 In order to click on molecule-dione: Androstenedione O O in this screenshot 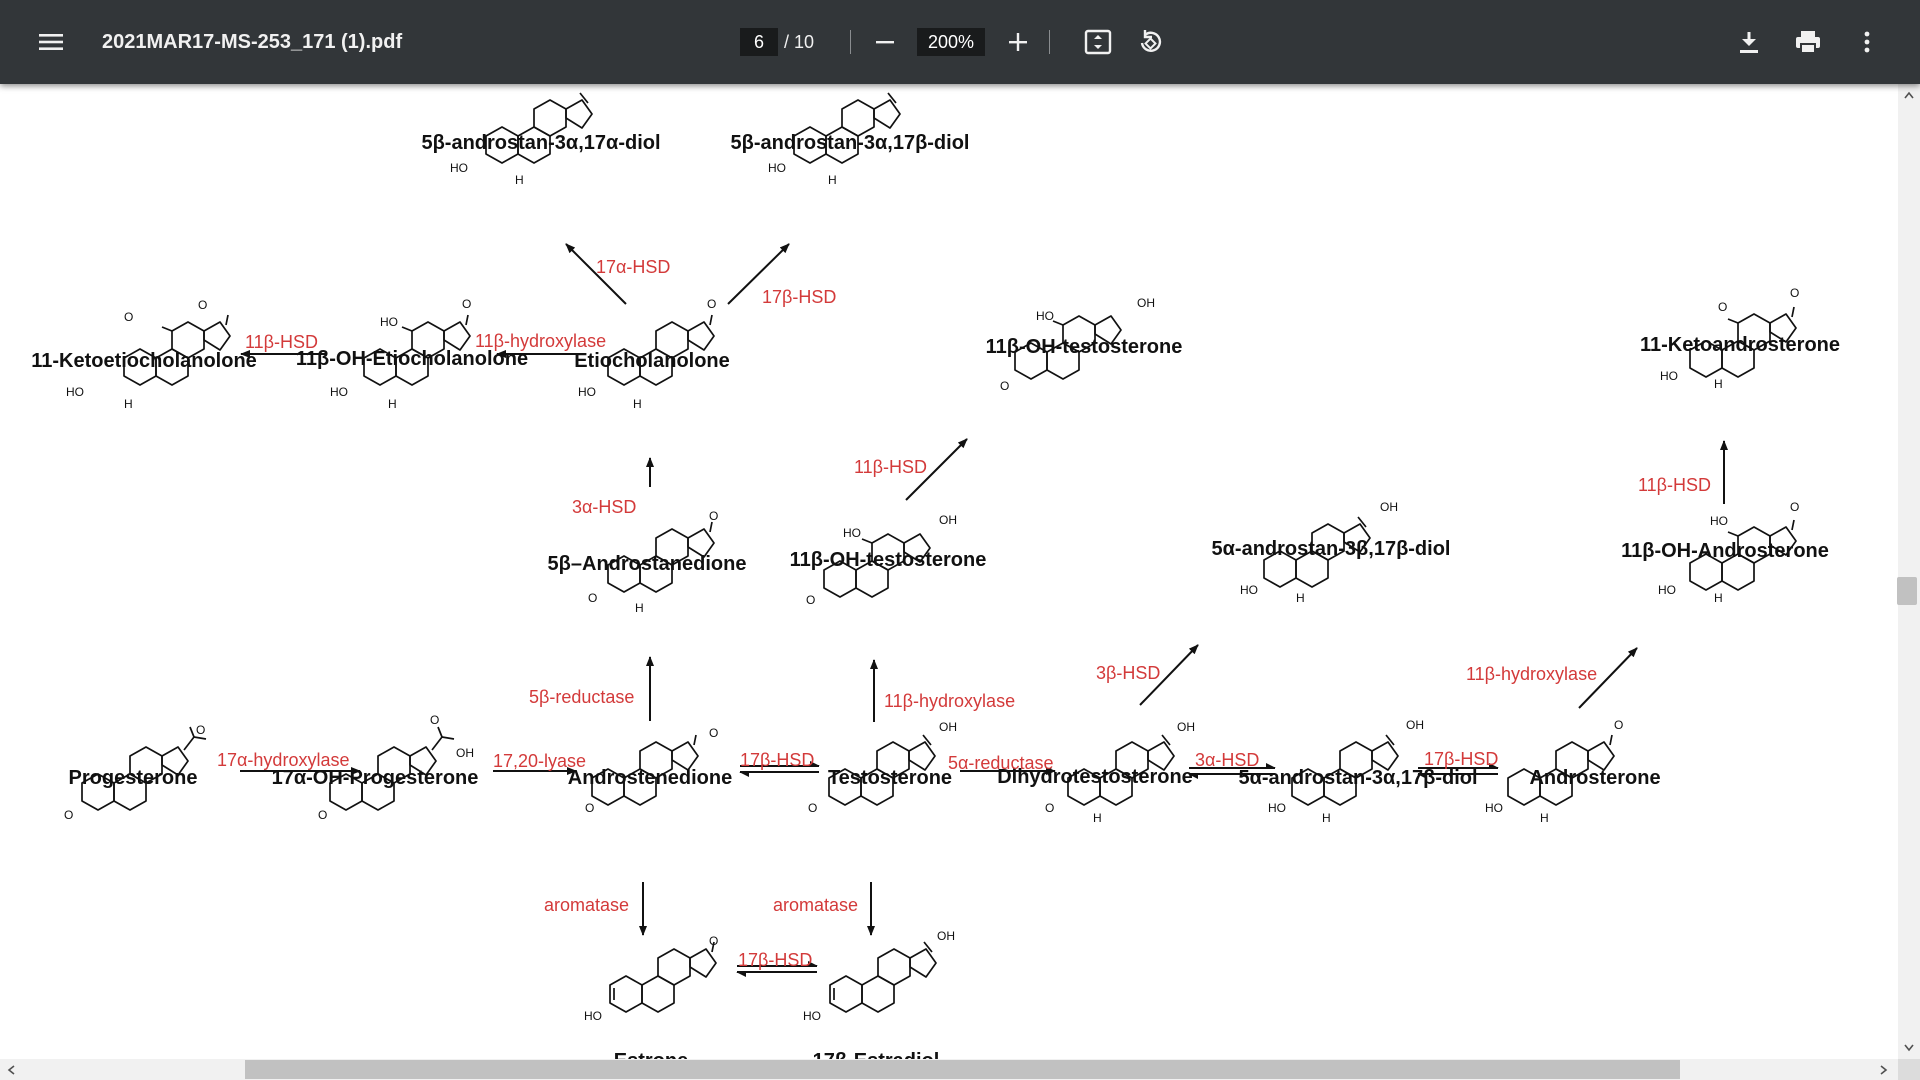, I will do `click(650, 770)`.